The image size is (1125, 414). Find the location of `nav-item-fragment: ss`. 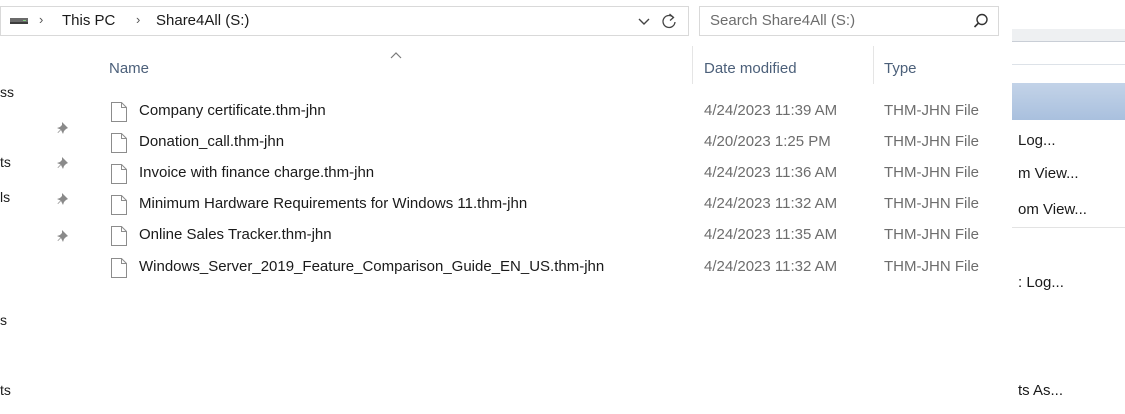

nav-item-fragment: ss is located at coordinates (7, 92).